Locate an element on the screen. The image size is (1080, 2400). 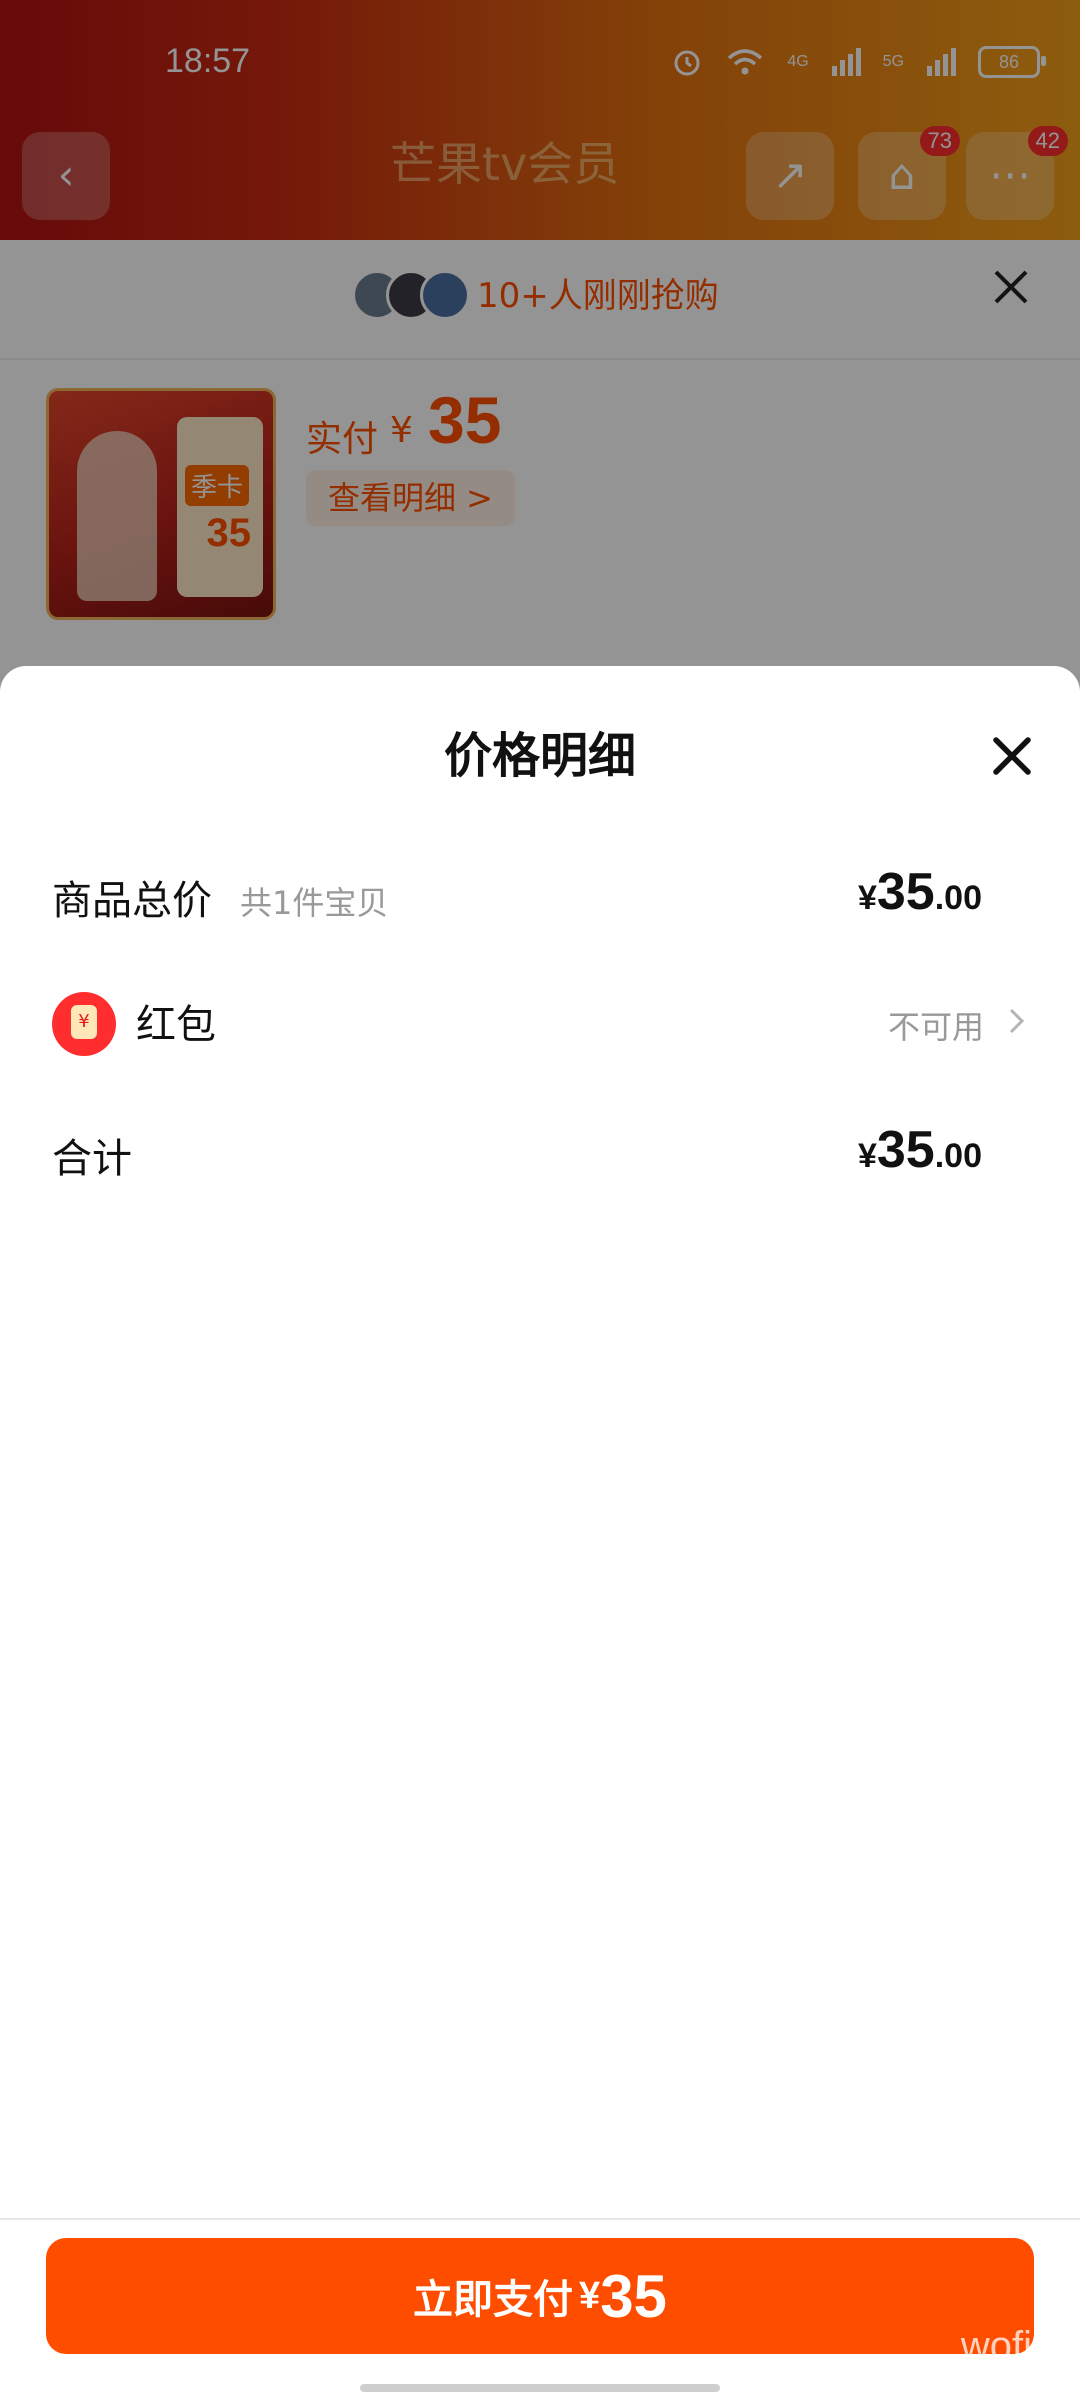
modal-title: 价格明细 is located at coordinates (539, 756).